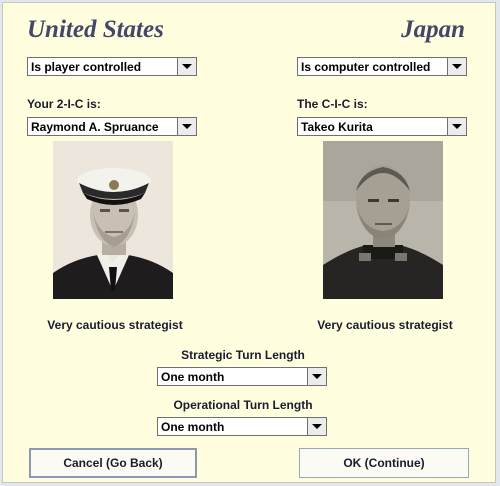 The height and width of the screenshot is (486, 500). Describe the element at coordinates (115, 325) in the screenshot. I see `us-strategy-text: Very cautious strategist` at that location.